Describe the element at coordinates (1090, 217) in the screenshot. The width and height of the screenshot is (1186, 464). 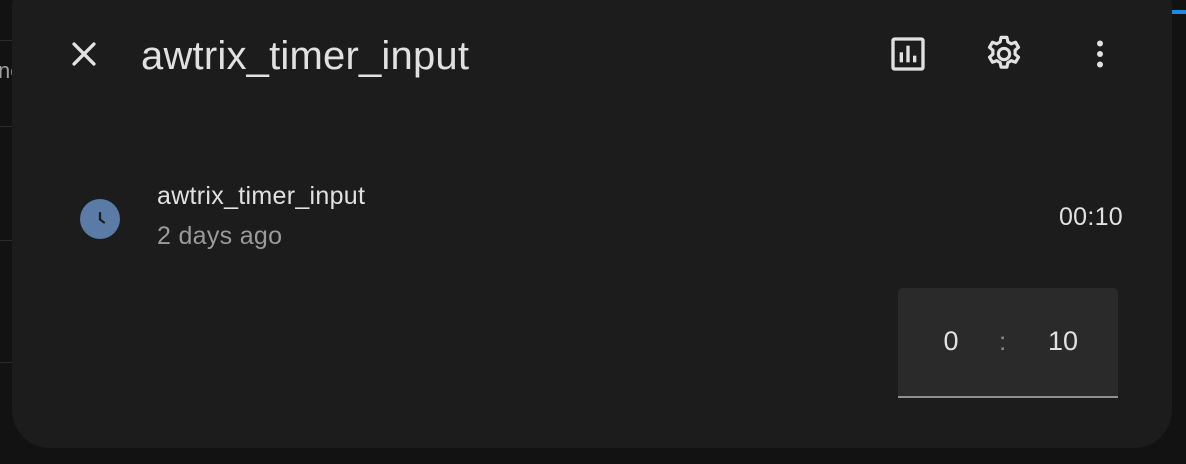
I see `state-value: 00:10` at that location.